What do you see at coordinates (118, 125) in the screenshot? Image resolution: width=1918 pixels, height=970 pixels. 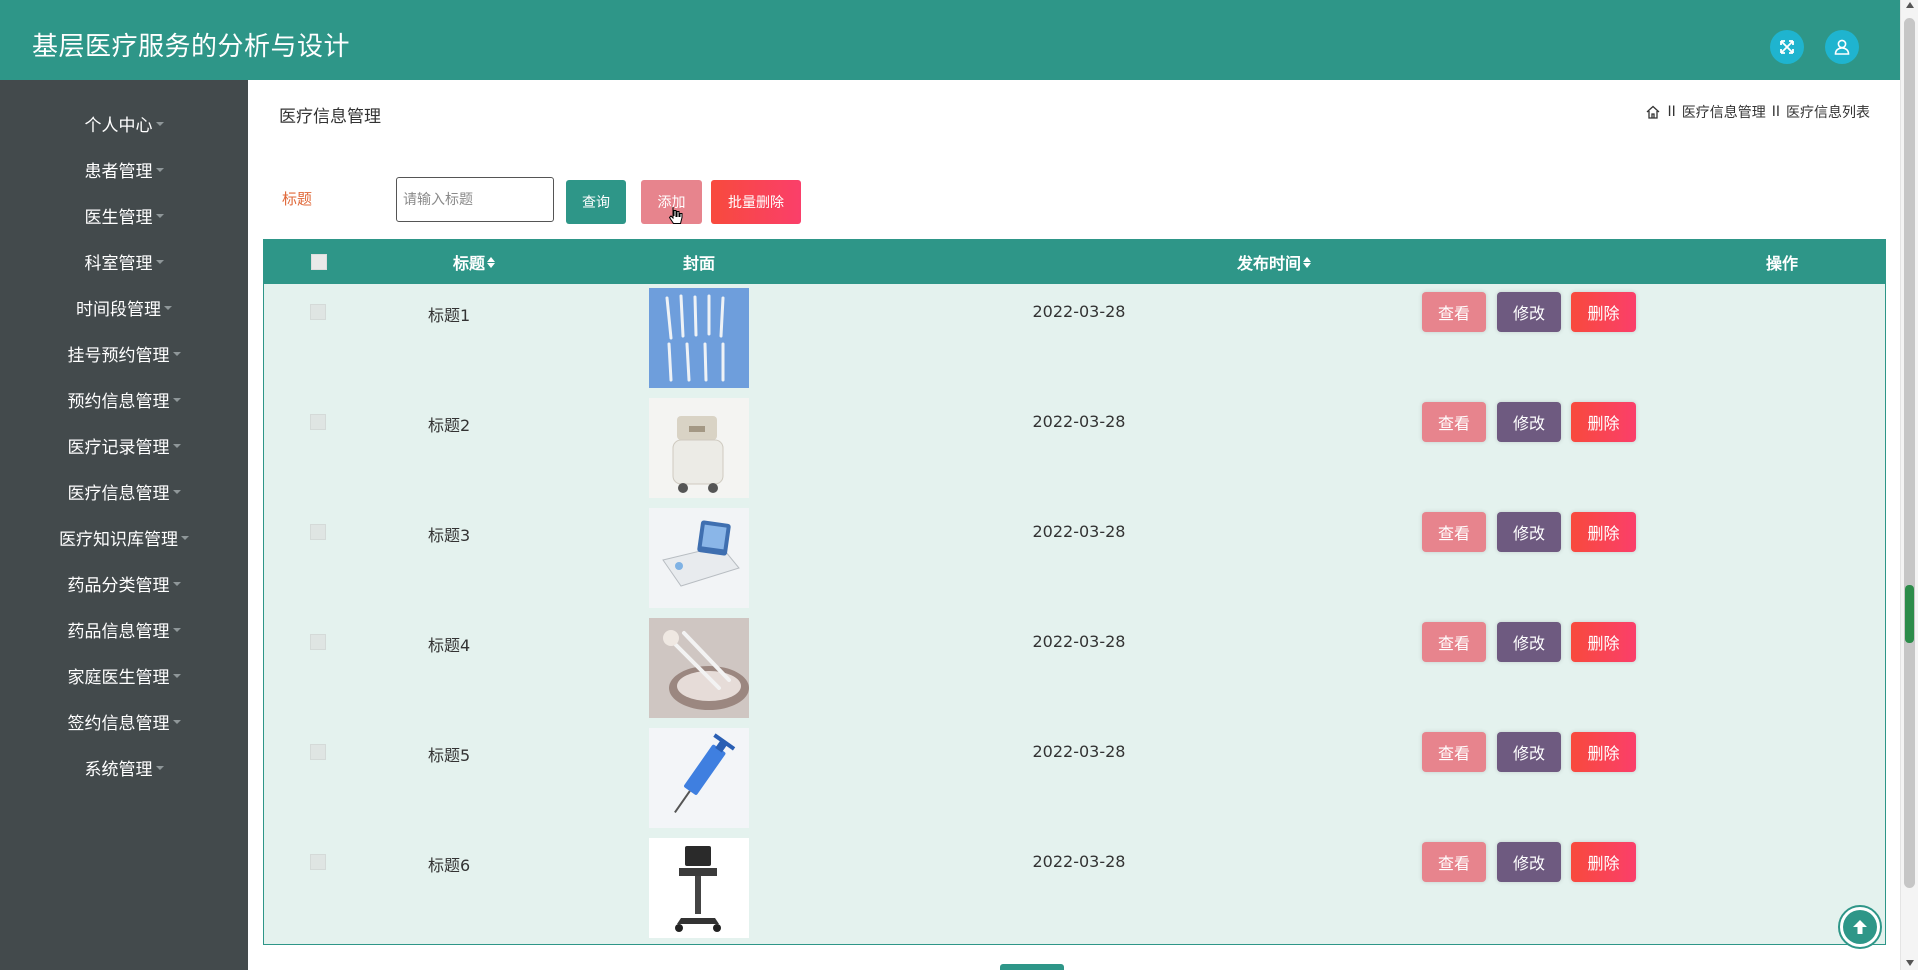 I see `sidebar-item-label: 个人中心` at bounding box center [118, 125].